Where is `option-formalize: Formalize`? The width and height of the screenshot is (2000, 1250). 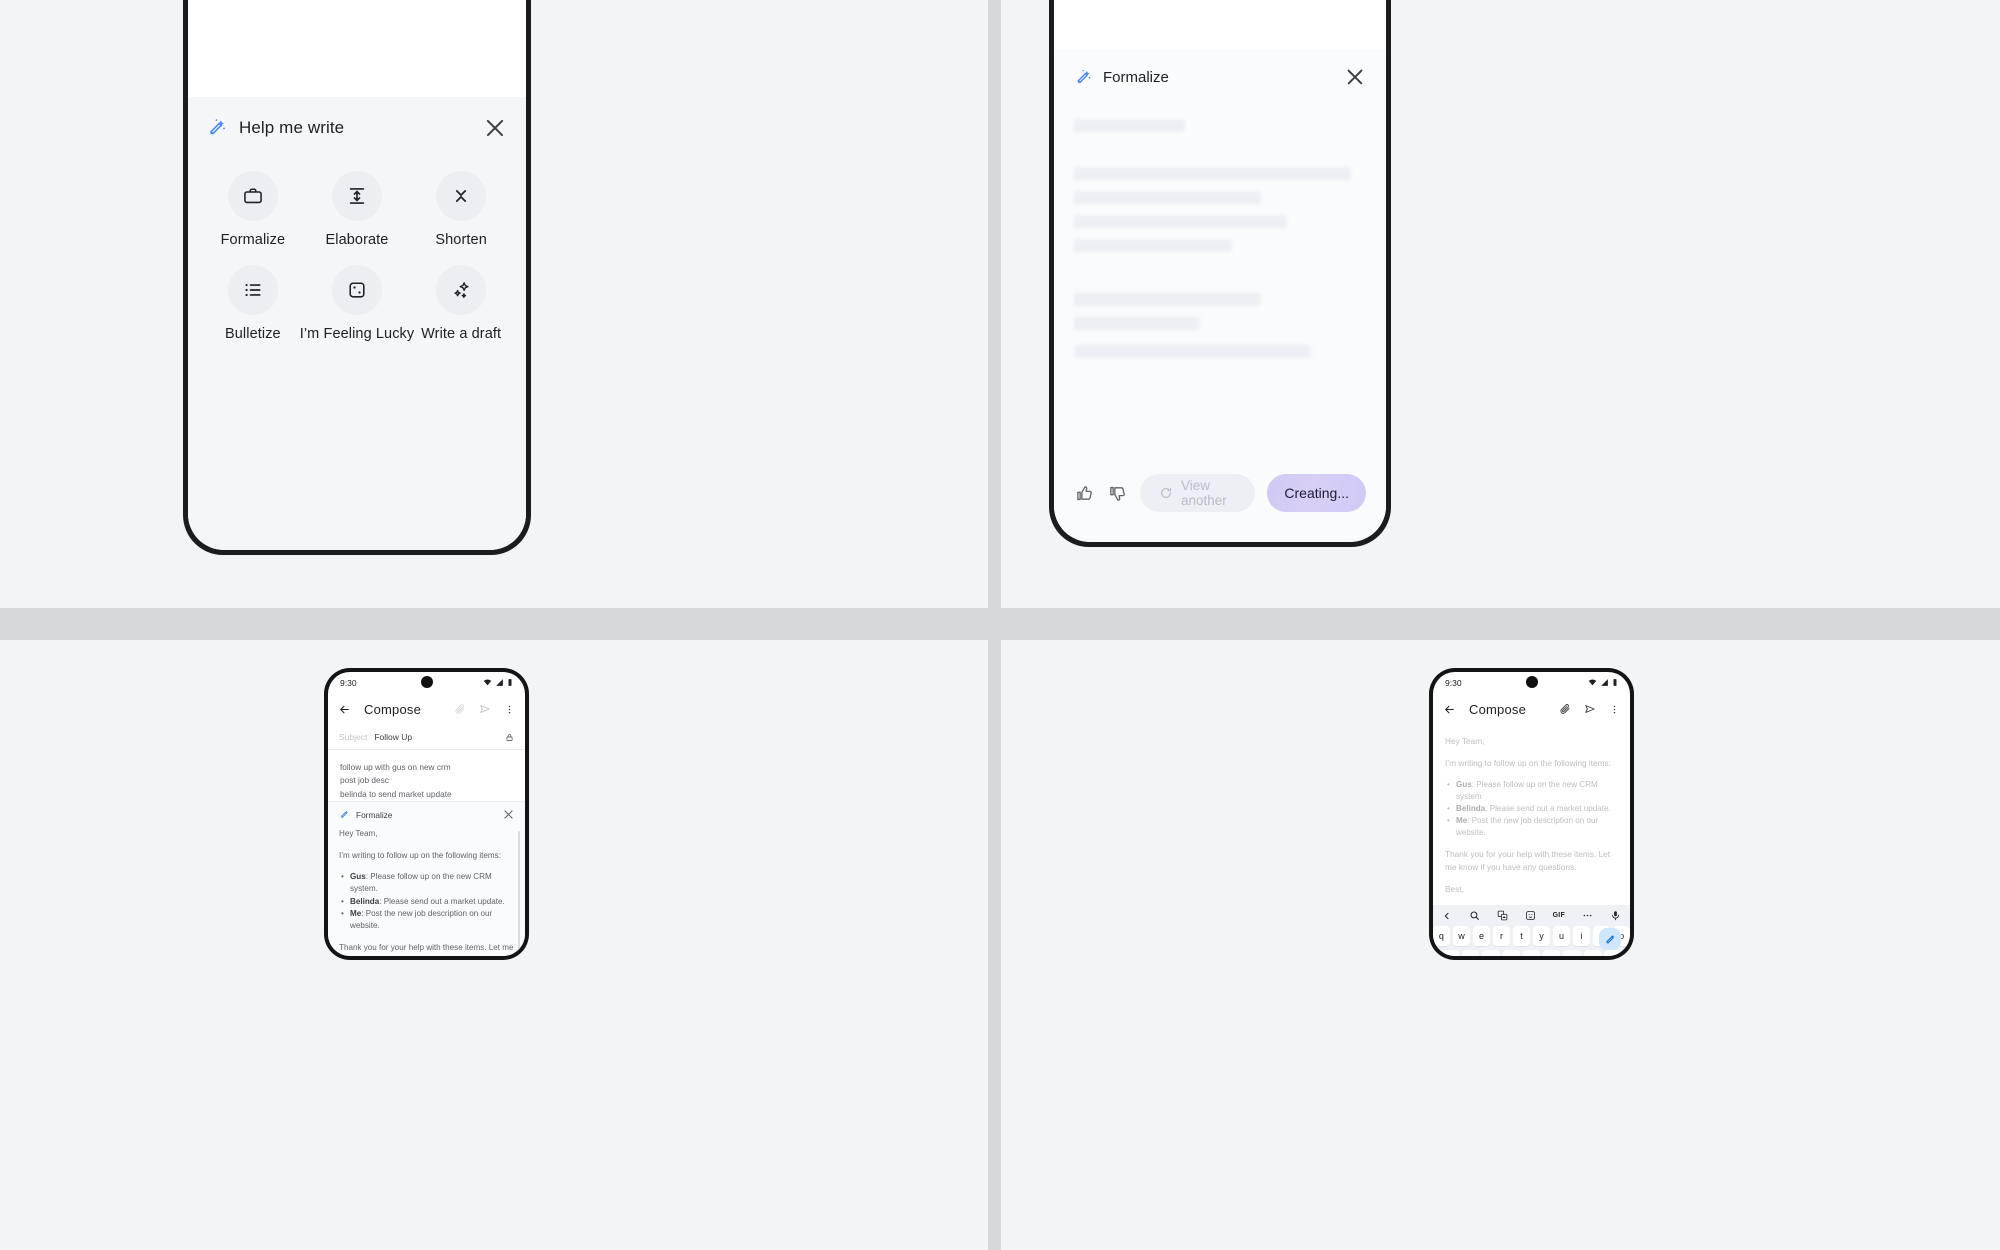 option-formalize: Formalize is located at coordinates (253, 209).